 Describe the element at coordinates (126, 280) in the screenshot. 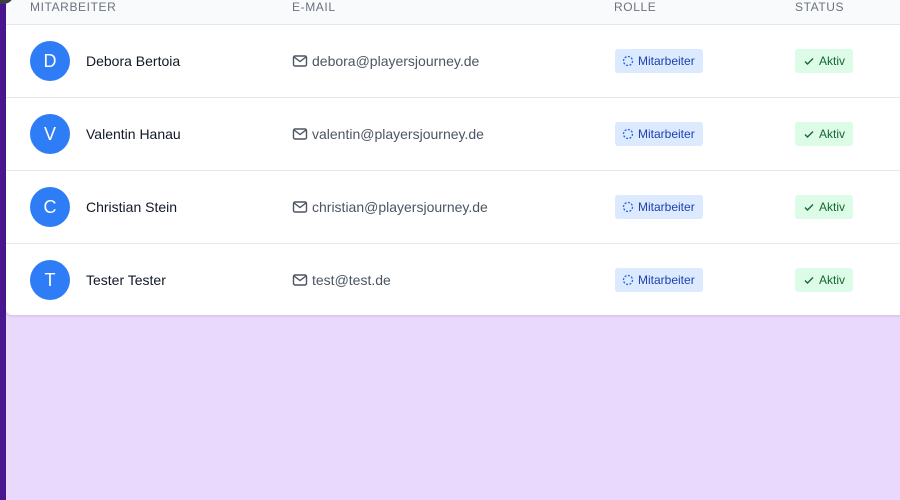

I see `employee-name: Tester Tester` at that location.